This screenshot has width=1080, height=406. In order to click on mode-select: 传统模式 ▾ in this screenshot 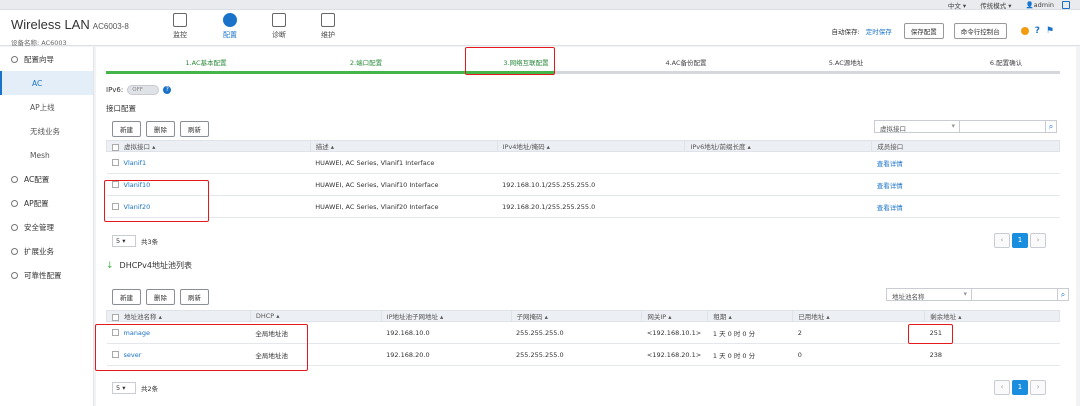, I will do `click(995, 5)`.